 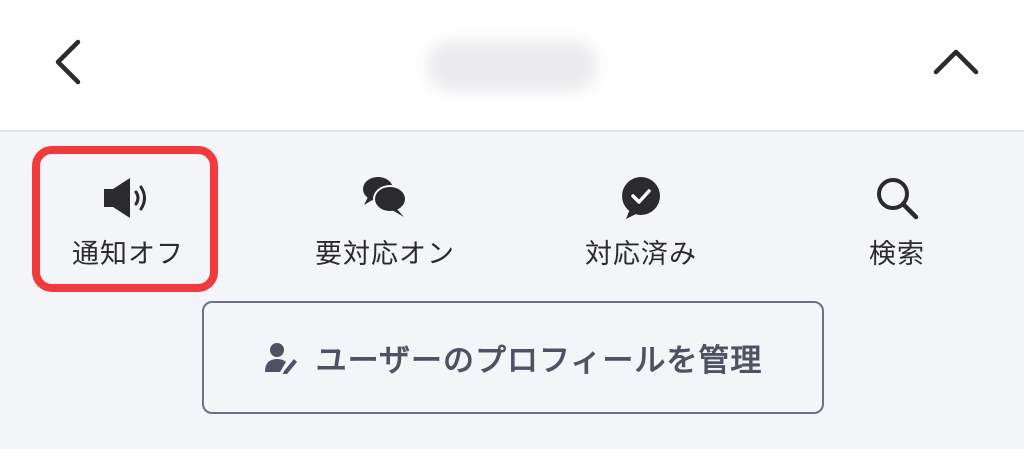 I want to click on search-button: 検索, so click(x=897, y=222).